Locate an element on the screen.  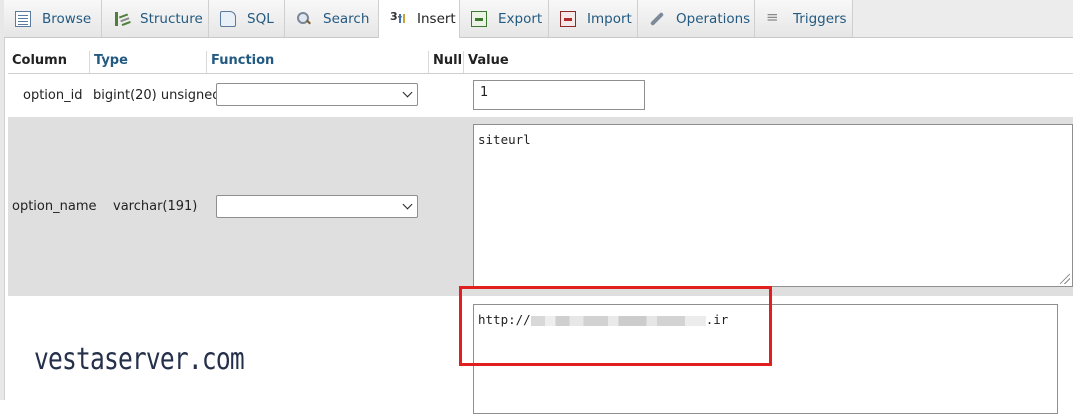
table-header: Column Type Function Null Value is located at coordinates (540, 62).